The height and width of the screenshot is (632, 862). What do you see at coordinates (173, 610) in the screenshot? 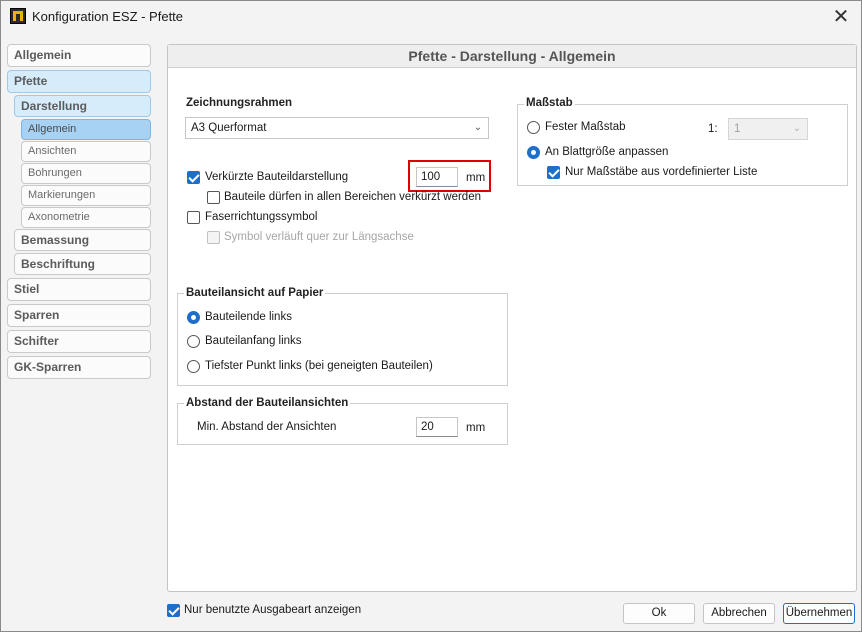
I see `only-used-checkbox` at bounding box center [173, 610].